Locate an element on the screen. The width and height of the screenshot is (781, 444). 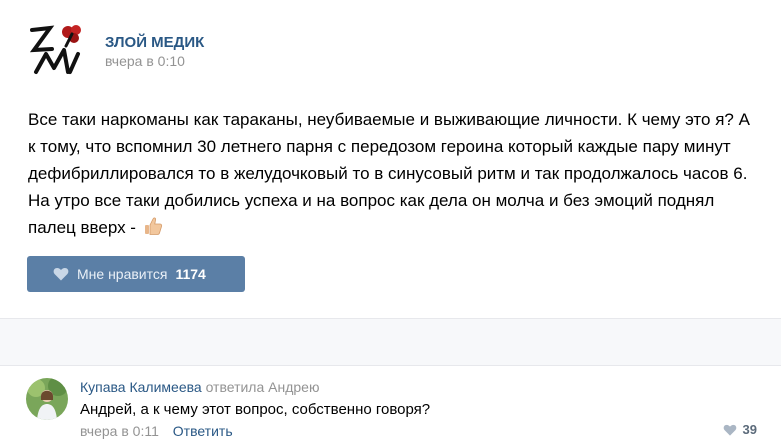
comment-time: вчера в 0:11 is located at coordinates (119, 431).